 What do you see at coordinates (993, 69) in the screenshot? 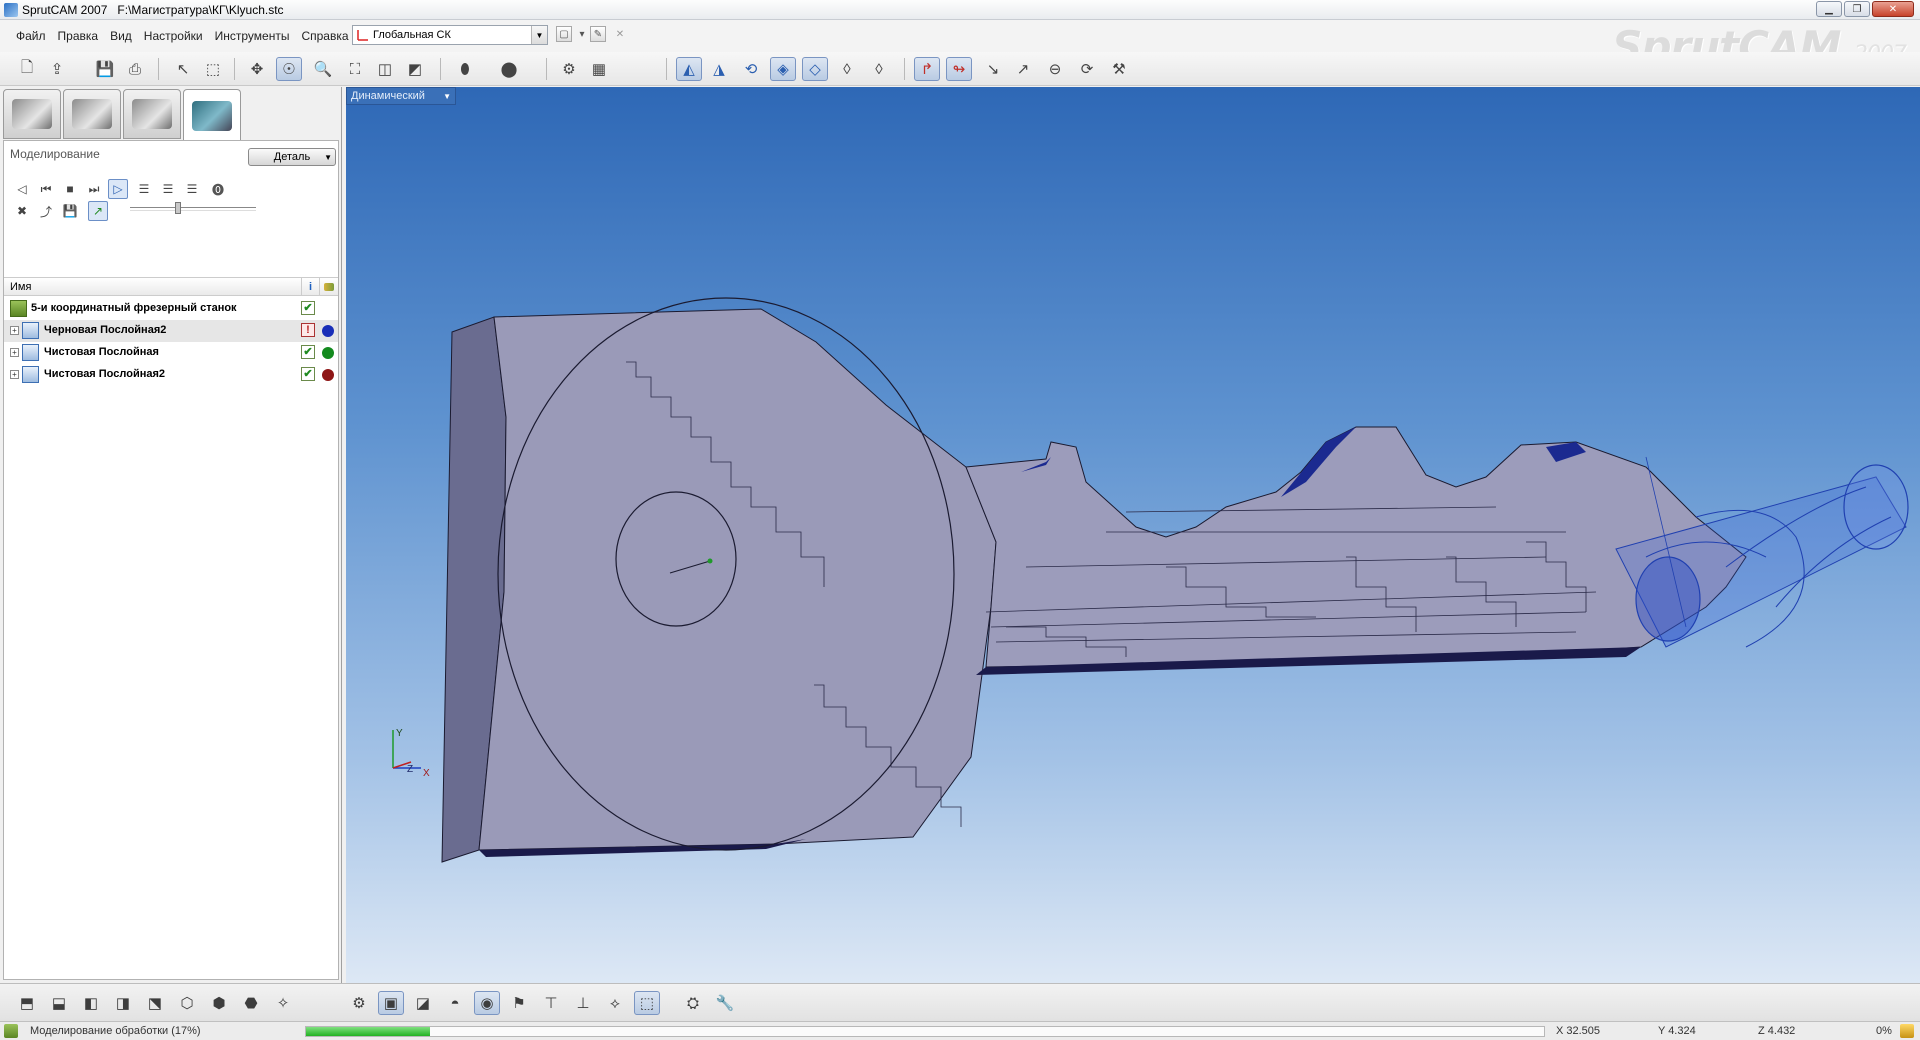
I see `operation-icon: ↘` at bounding box center [993, 69].